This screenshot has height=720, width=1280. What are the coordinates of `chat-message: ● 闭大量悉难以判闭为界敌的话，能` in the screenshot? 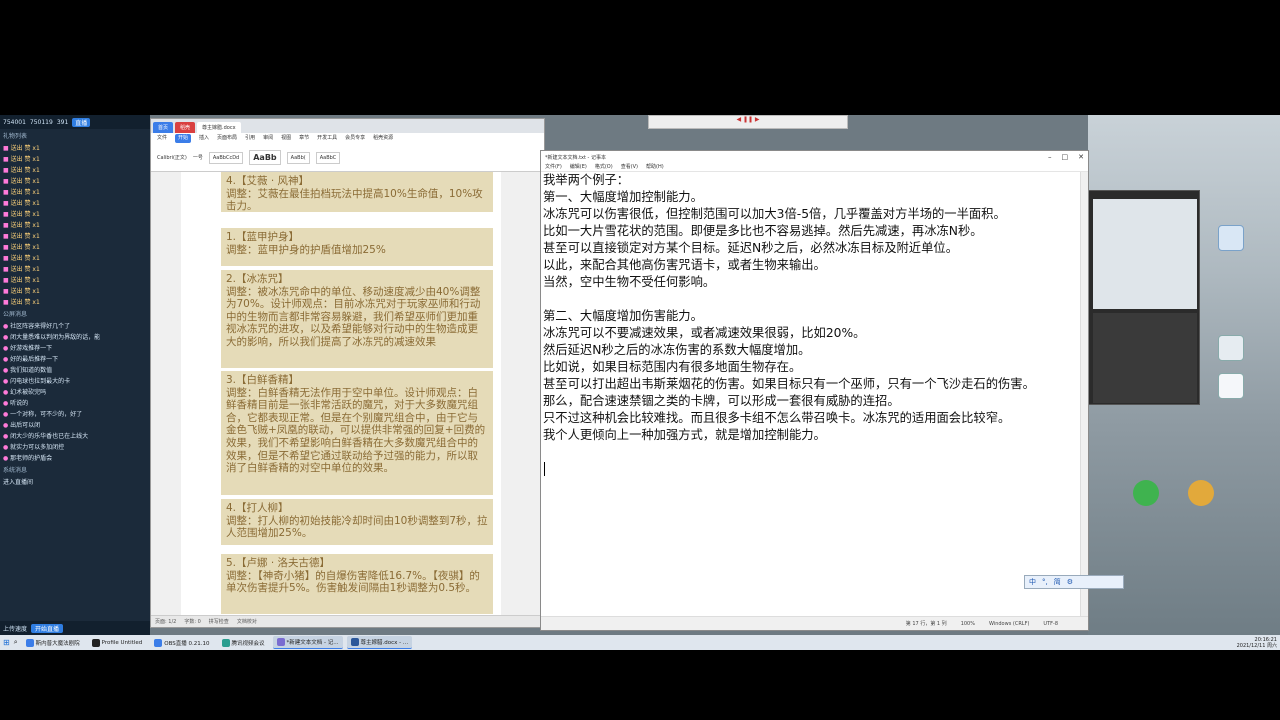 It's located at (52, 337).